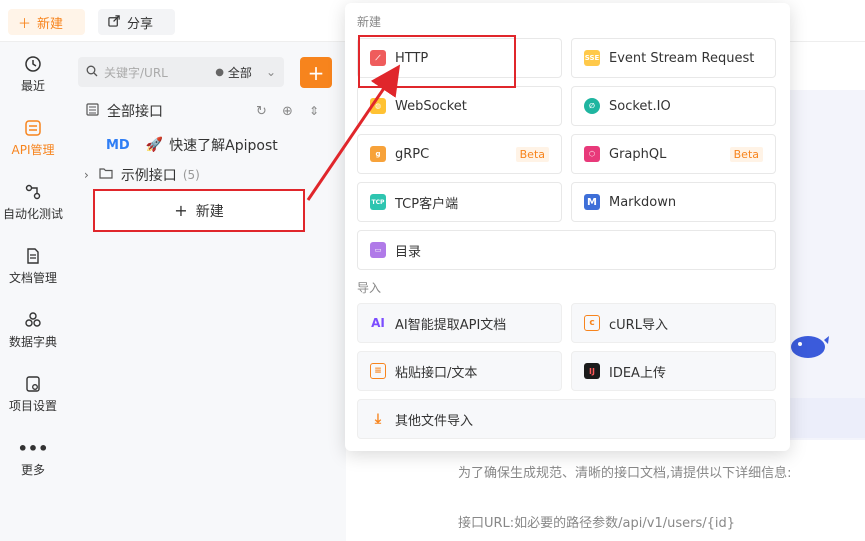  Describe the element at coordinates (378, 323) in the screenshot. I see `ai-icon: AI` at that location.